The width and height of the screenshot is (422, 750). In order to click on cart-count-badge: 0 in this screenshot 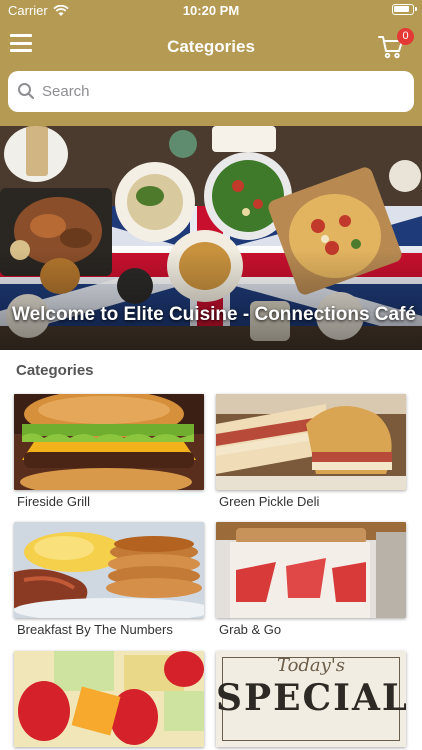, I will do `click(405, 36)`.